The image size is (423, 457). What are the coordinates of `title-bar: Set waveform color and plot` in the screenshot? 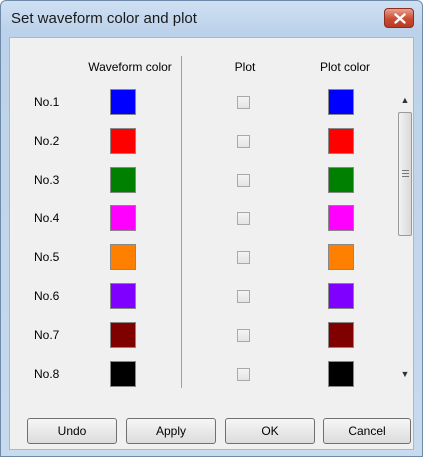 It's located at (211, 19).